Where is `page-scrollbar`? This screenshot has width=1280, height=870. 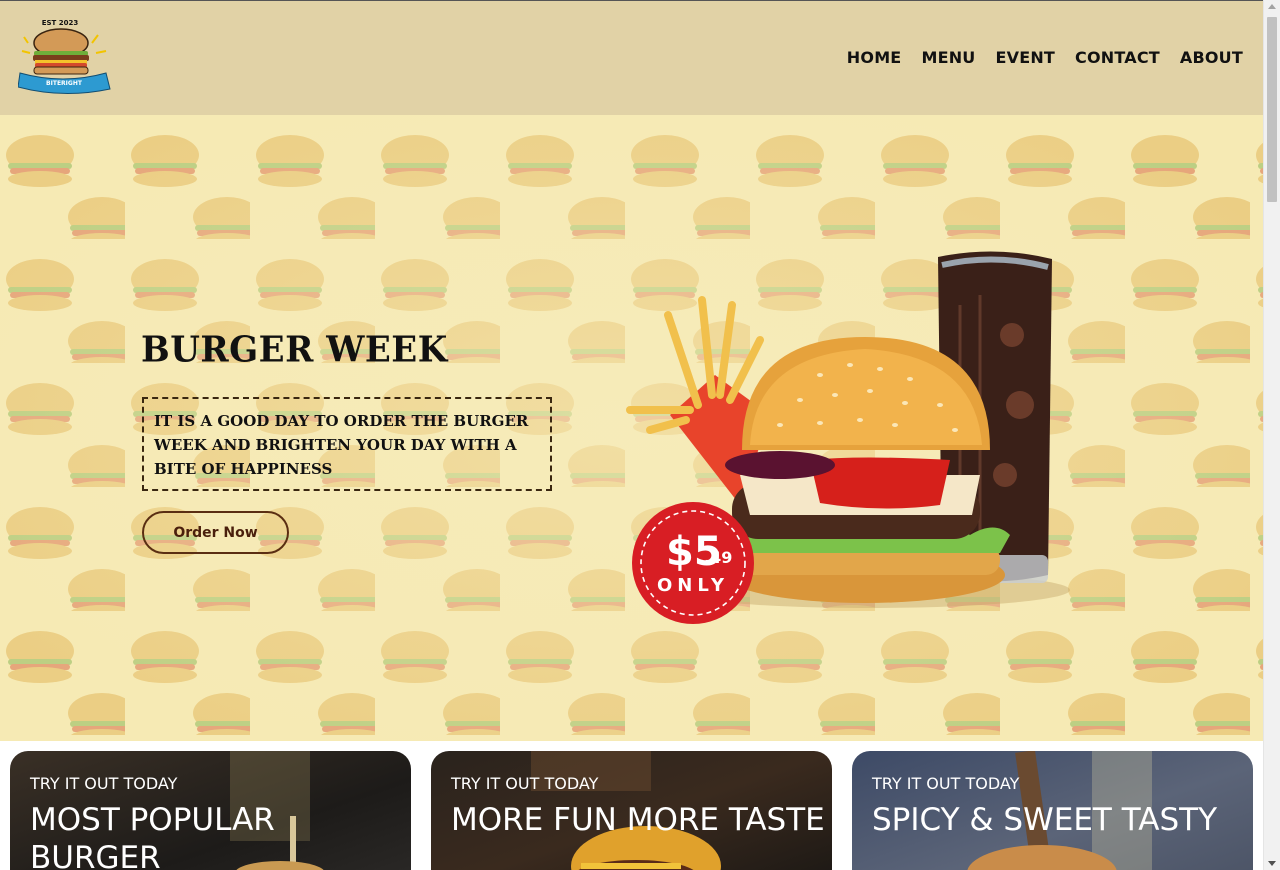
page-scrollbar is located at coordinates (1271, 435).